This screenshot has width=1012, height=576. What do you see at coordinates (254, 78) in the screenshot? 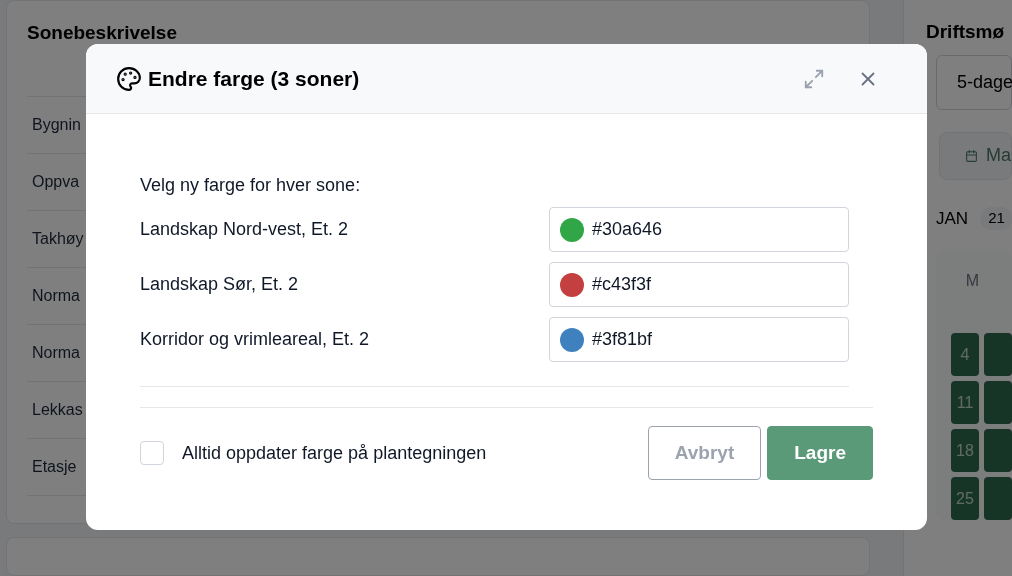
I see `dialog-title: Endre farge (3 soner)` at bounding box center [254, 78].